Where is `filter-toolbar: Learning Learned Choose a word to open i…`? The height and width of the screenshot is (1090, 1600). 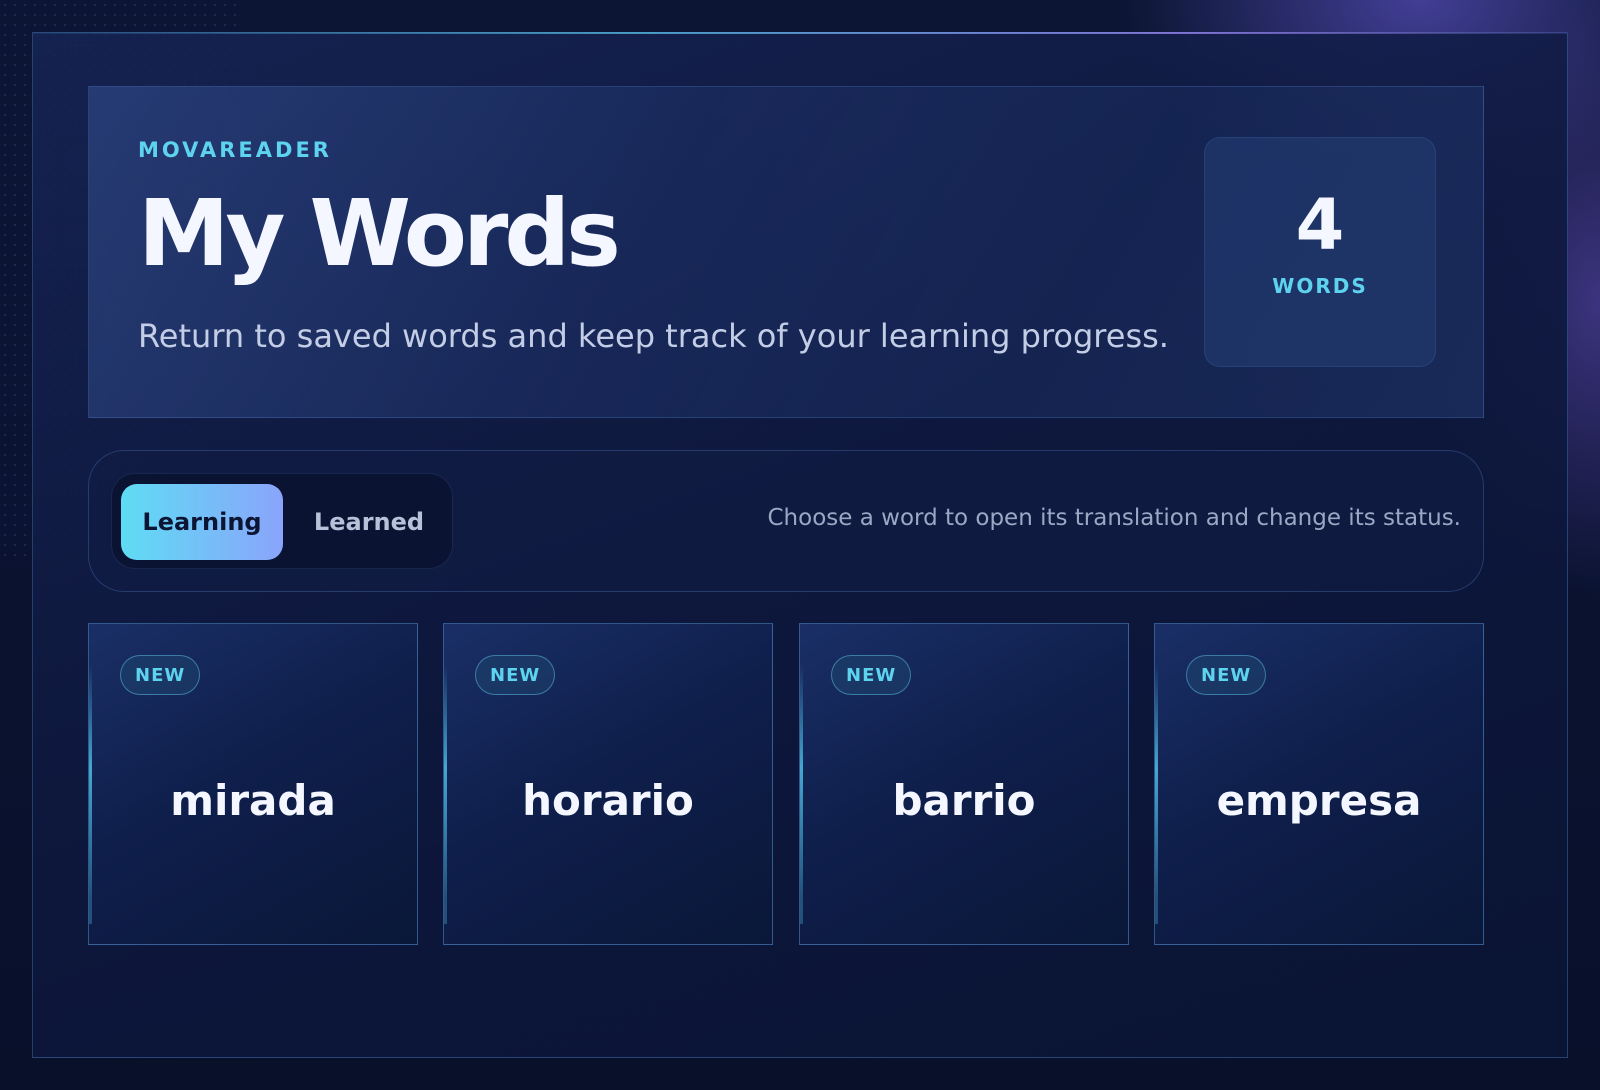
filter-toolbar: Learning Learned Choose a word to open i… is located at coordinates (786, 521).